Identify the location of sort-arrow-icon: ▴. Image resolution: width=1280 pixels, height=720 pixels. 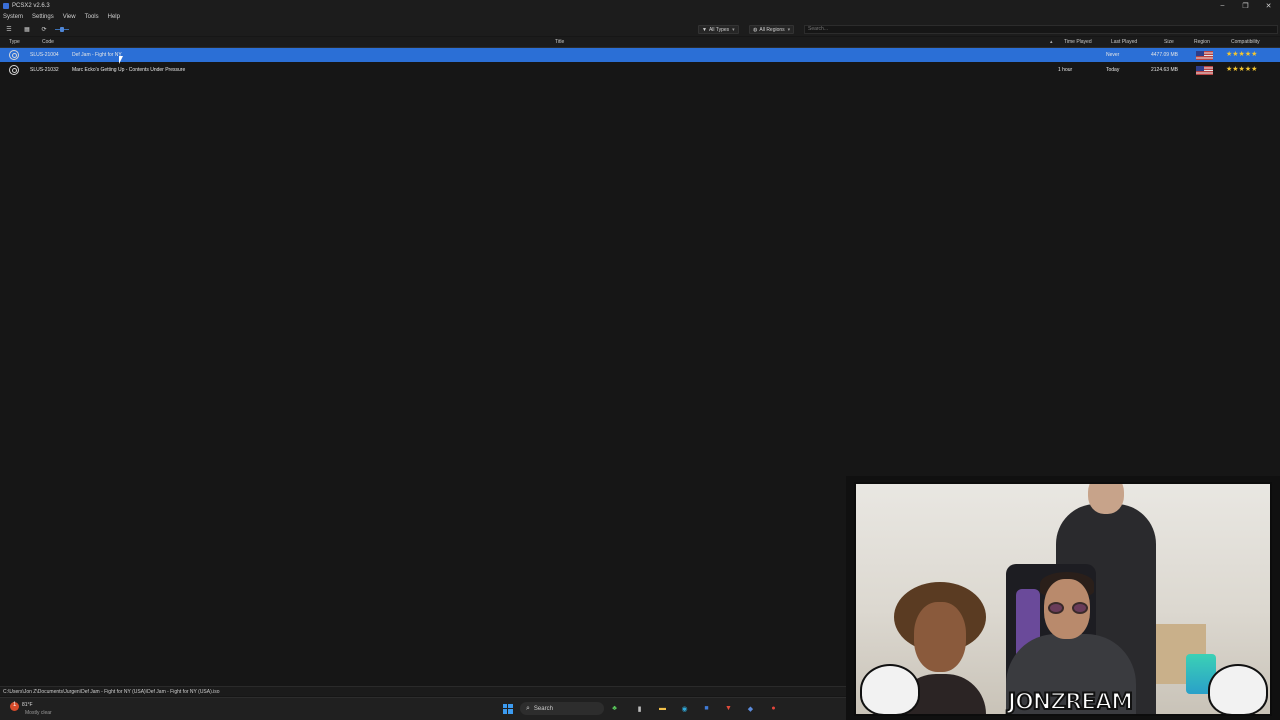
(1051, 42).